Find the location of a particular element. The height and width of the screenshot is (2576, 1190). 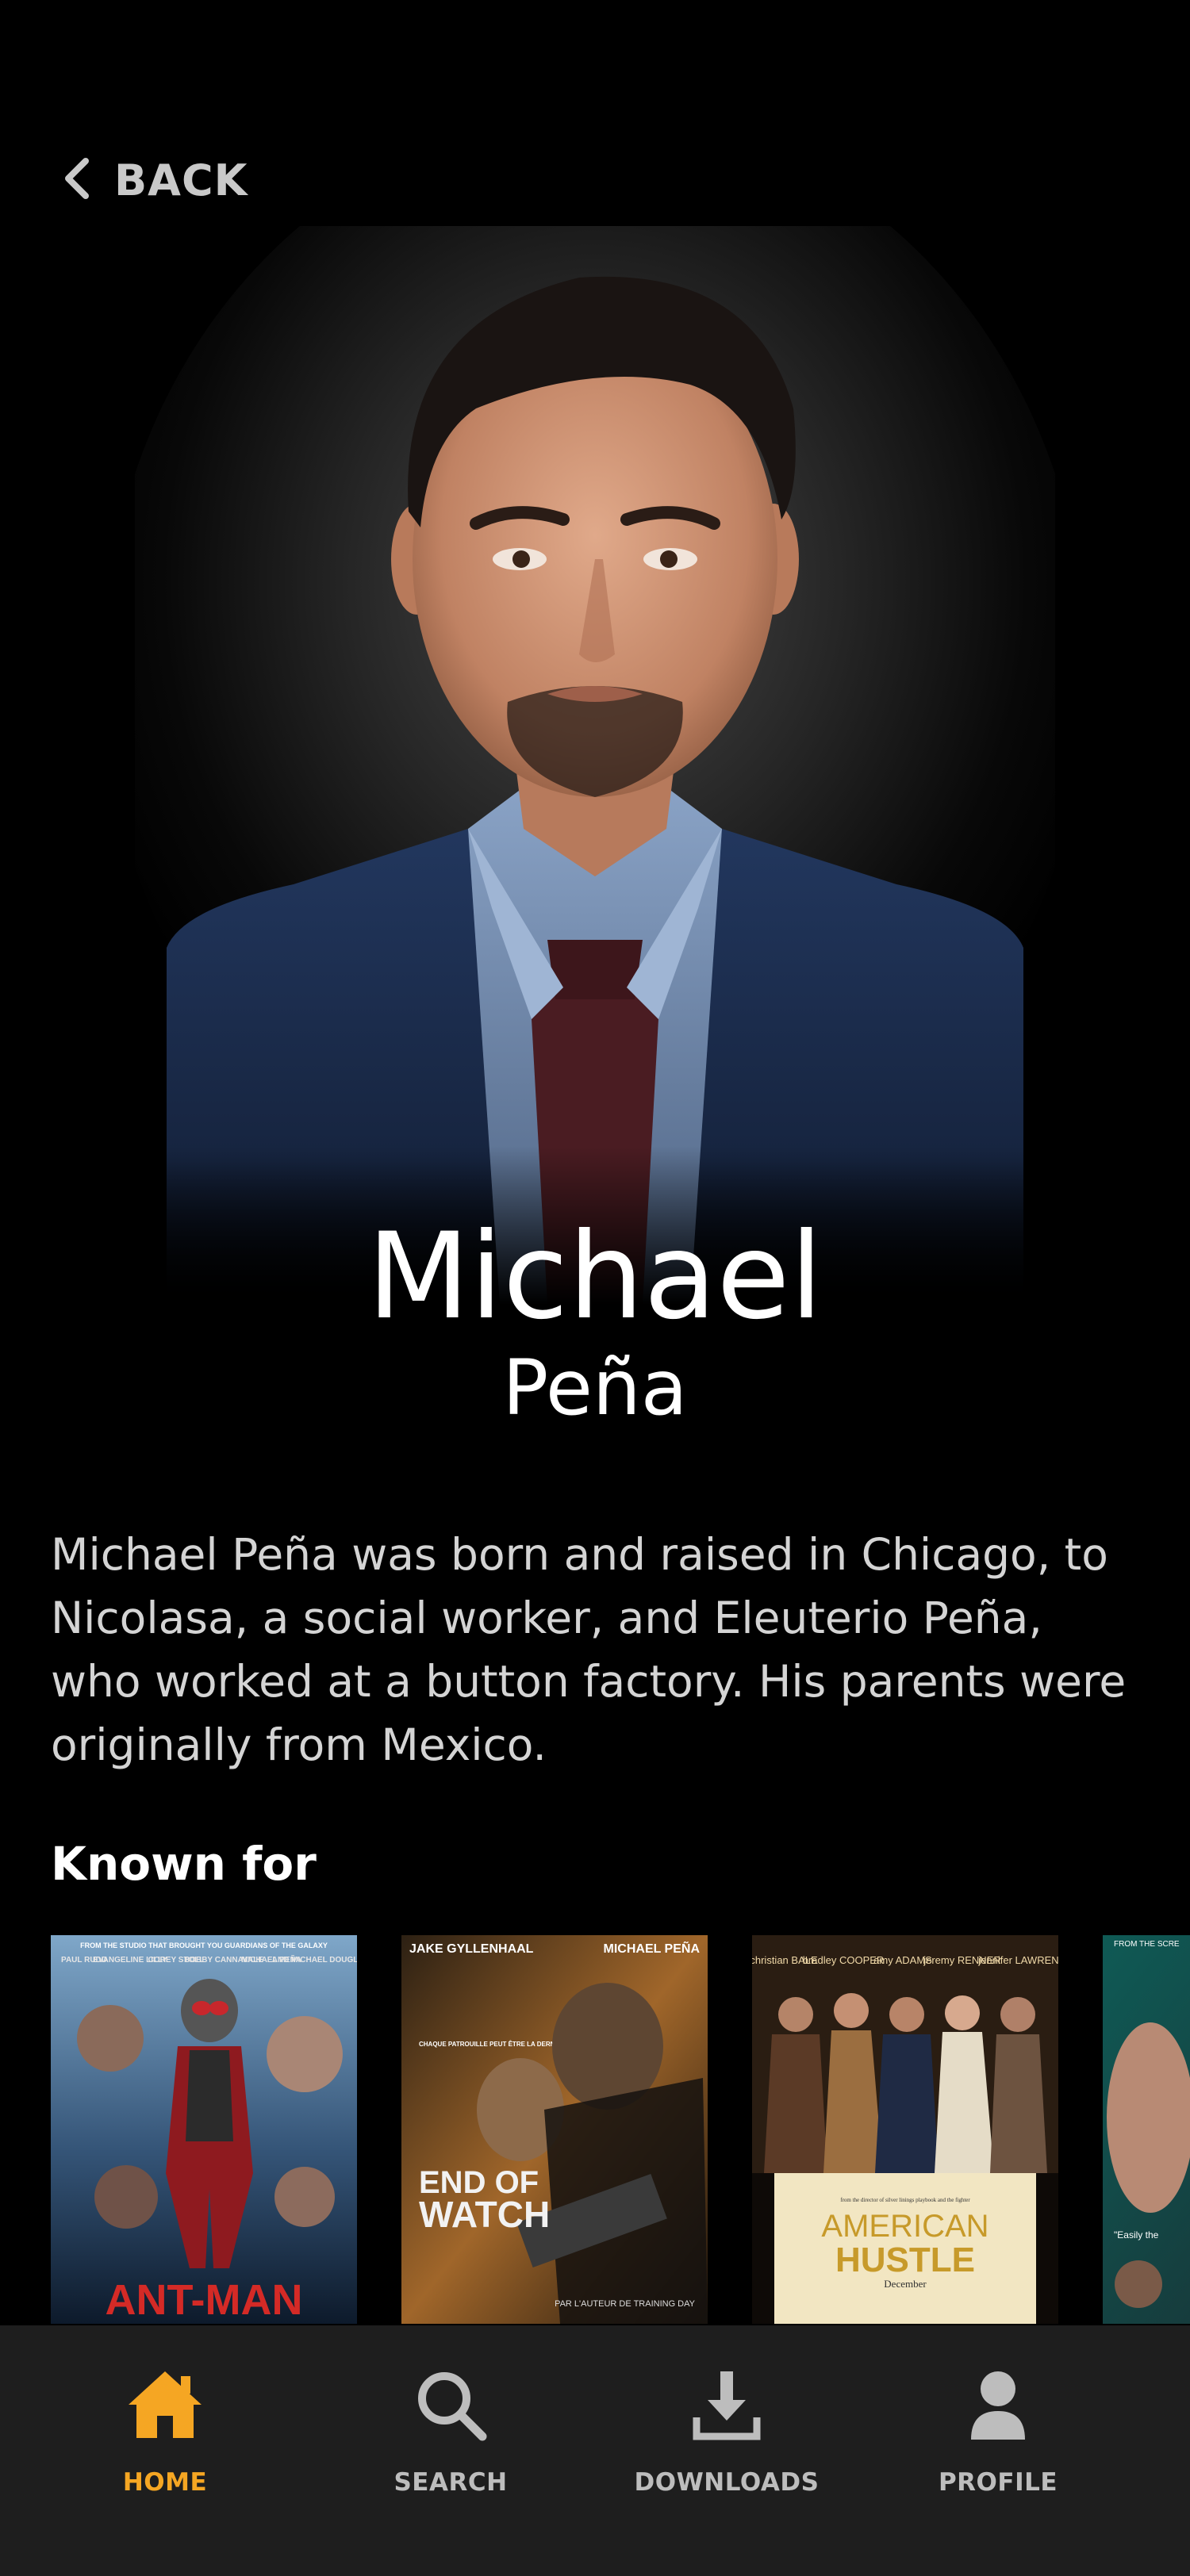

nav-search-label: SEARCH is located at coordinates (450, 2482).